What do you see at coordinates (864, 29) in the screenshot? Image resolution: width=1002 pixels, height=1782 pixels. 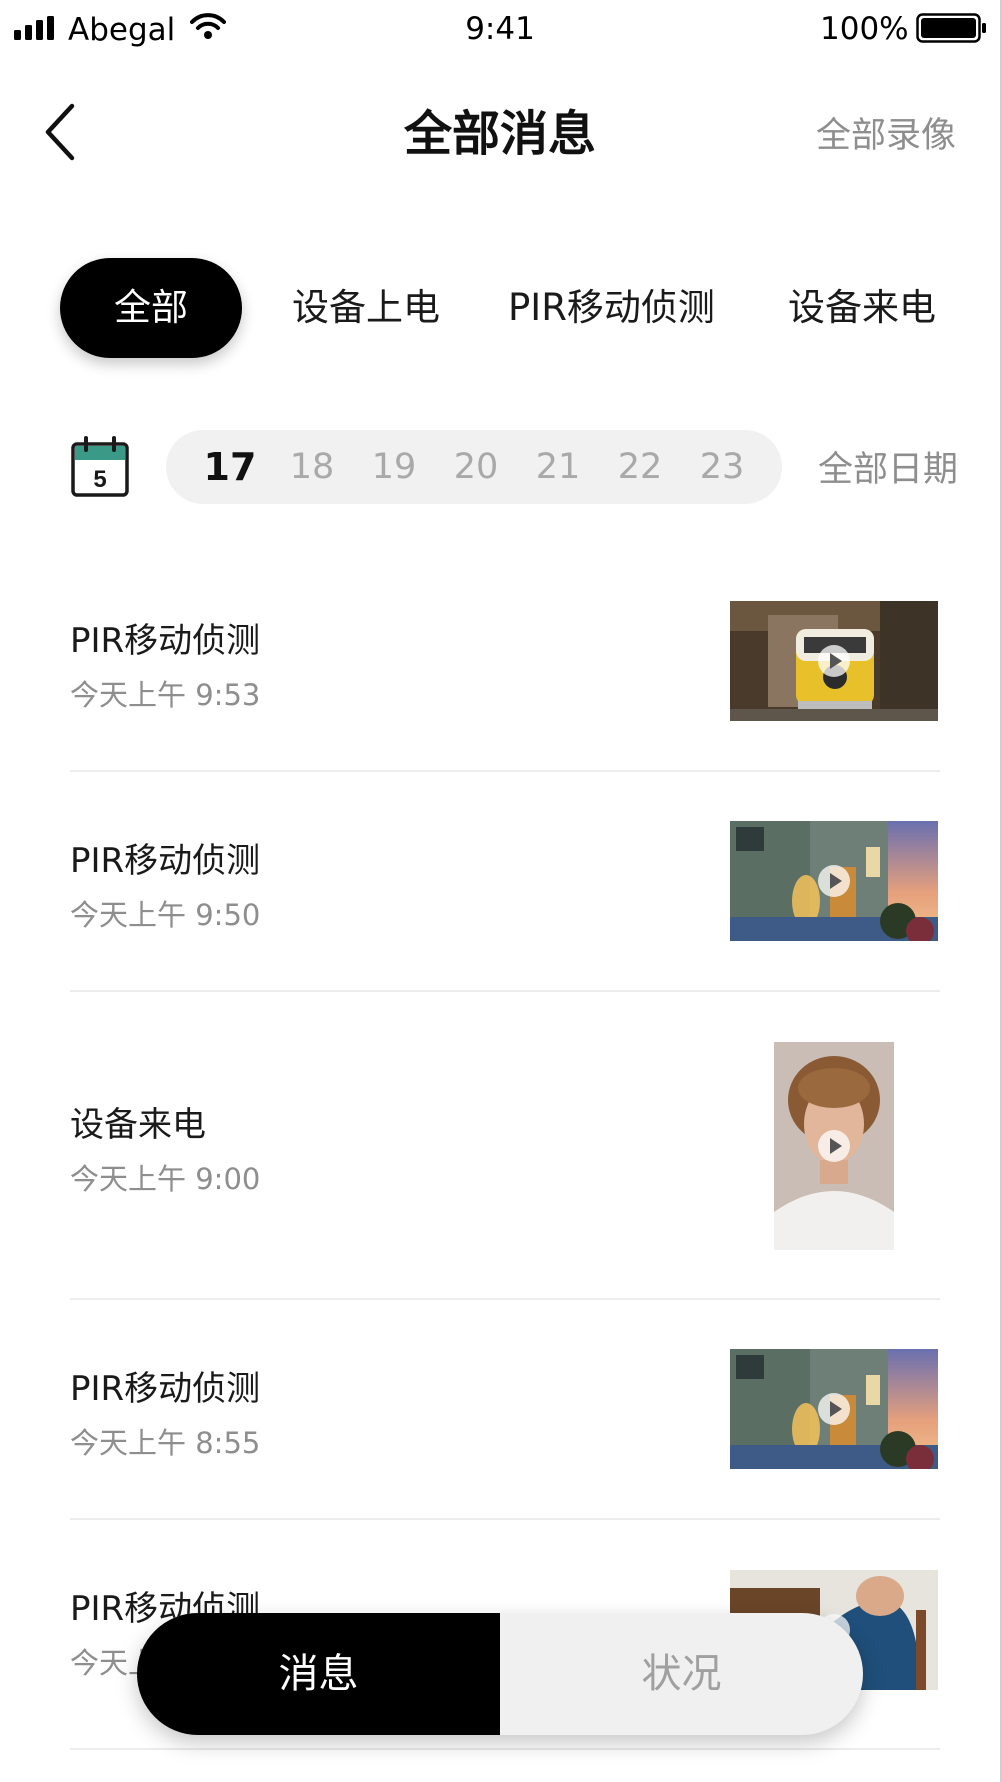 I see `battery-percent: 100%` at bounding box center [864, 29].